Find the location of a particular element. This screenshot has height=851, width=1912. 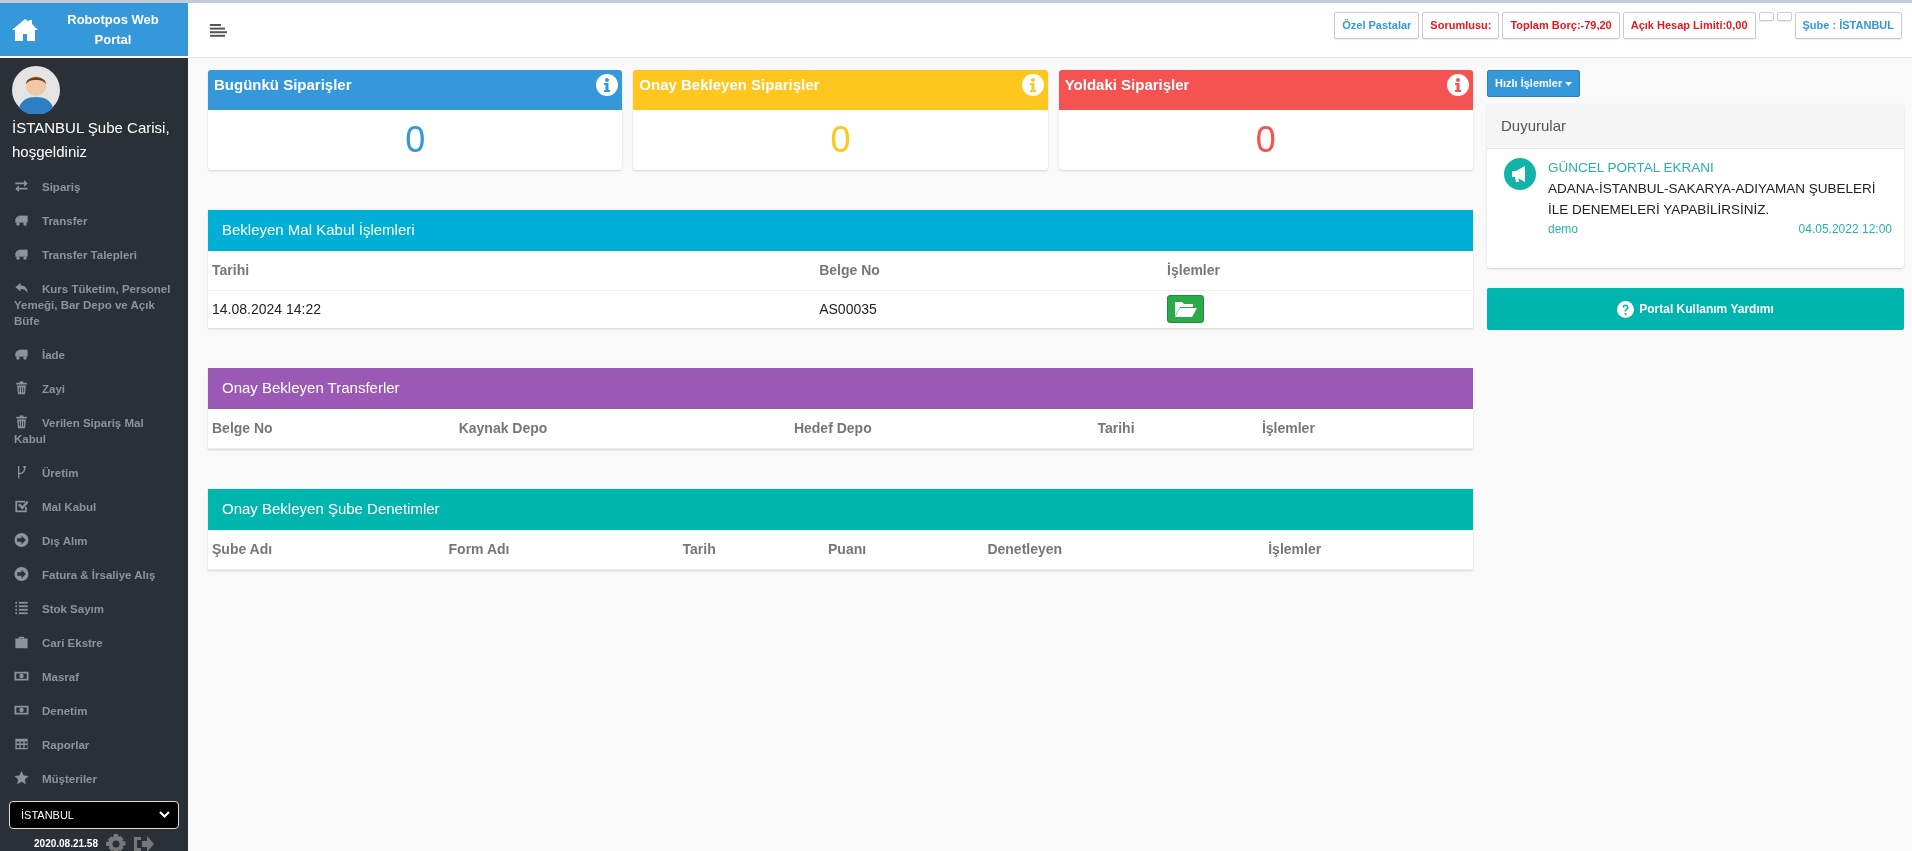

avatar is located at coordinates (36, 90).